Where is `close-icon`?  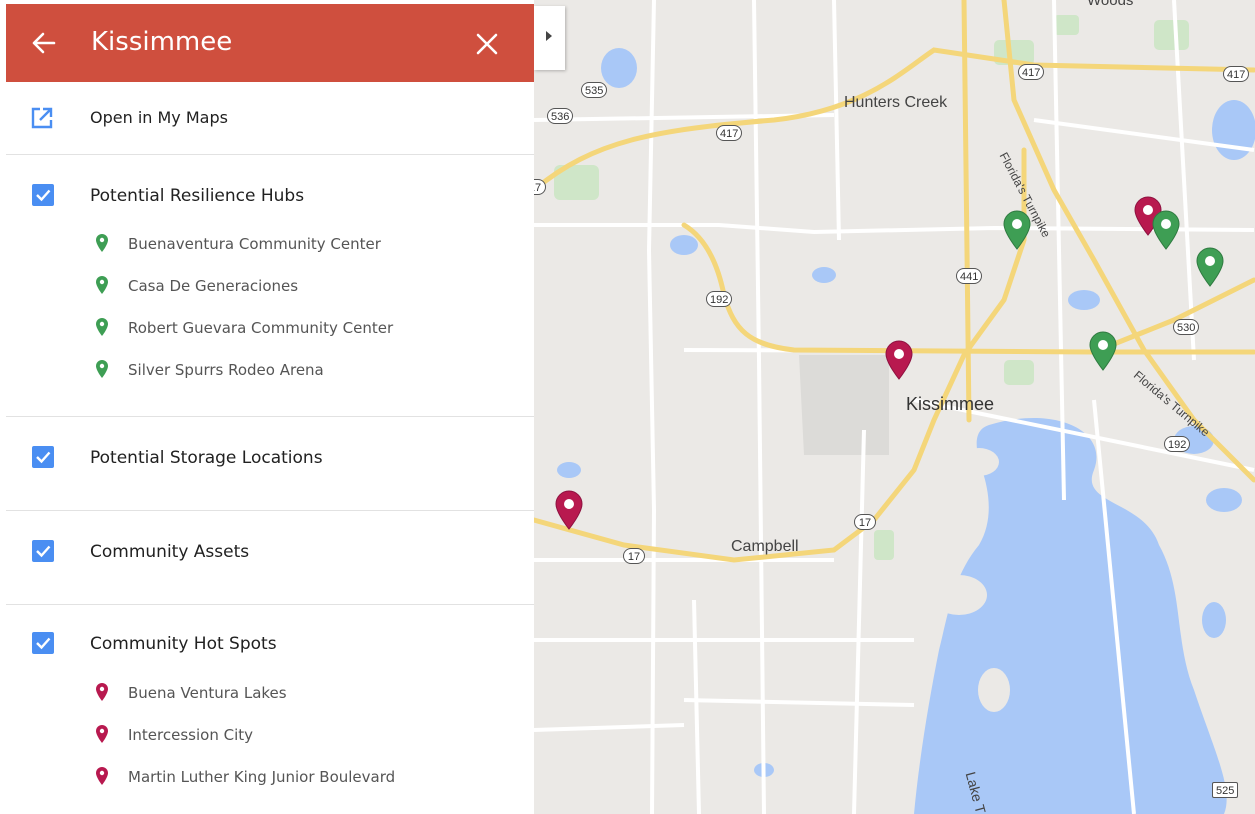 close-icon is located at coordinates (487, 43).